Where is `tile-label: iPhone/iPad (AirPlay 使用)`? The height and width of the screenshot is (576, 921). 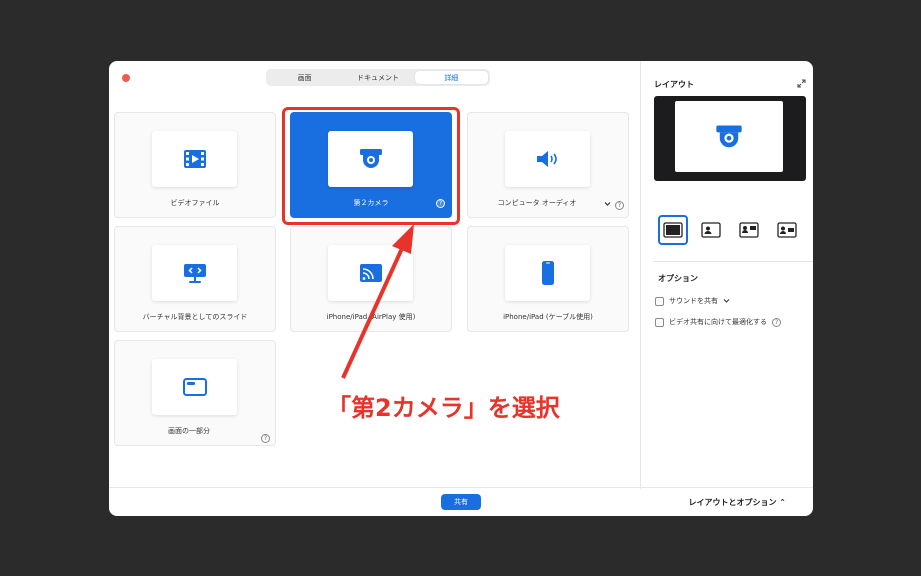
tile-label: iPhone/iPad (AirPlay 使用) is located at coordinates (371, 317).